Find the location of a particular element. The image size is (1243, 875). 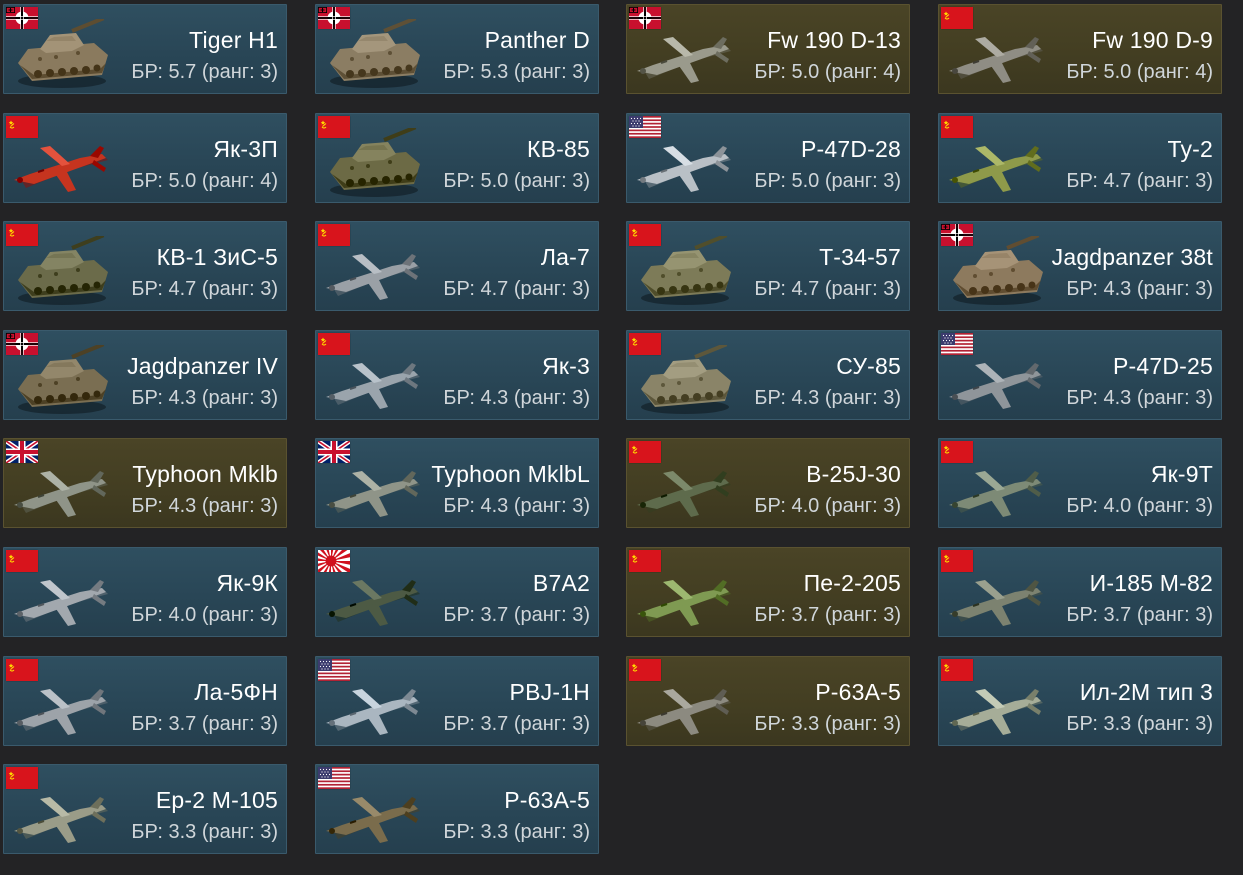

vehicle-card: Як-9Т БР: 4.0 (ранг: 3) is located at coordinates (1080, 483).